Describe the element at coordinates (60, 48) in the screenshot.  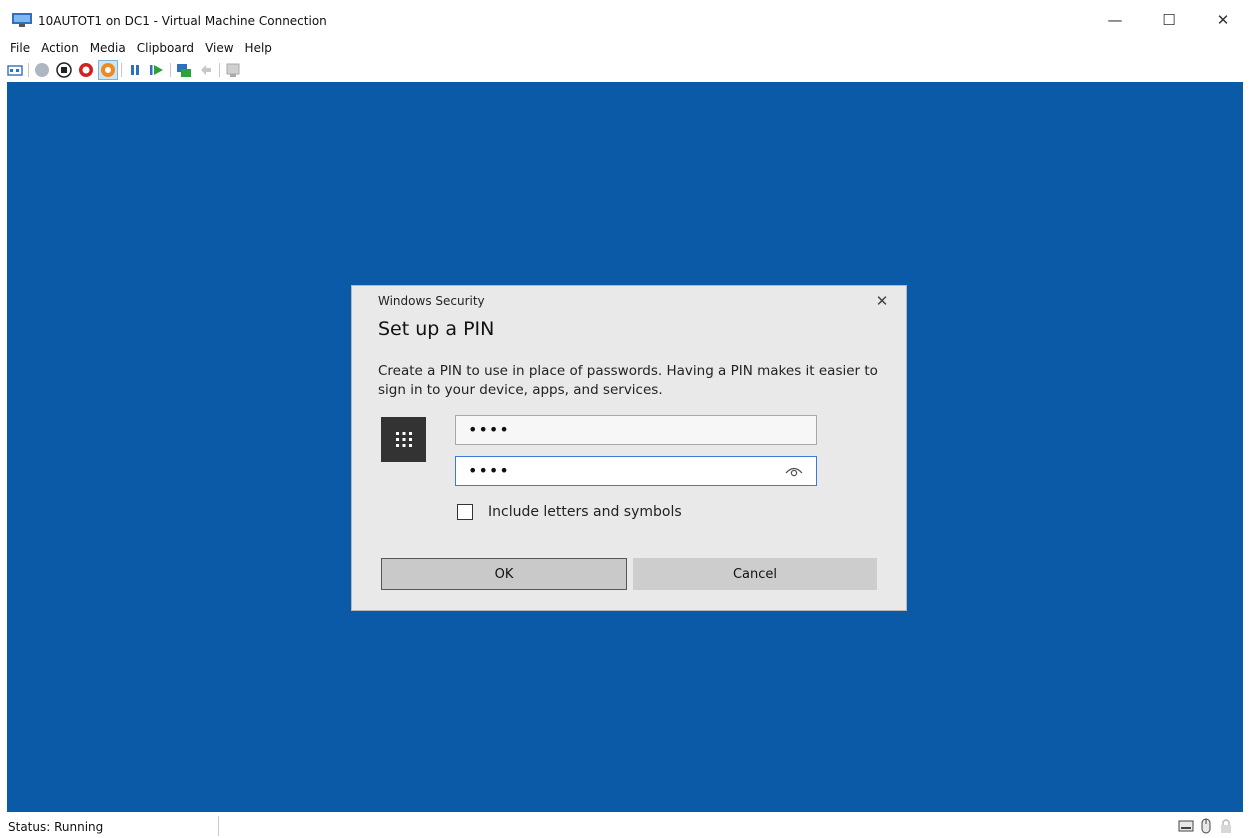
I see `menu-action: Action` at that location.